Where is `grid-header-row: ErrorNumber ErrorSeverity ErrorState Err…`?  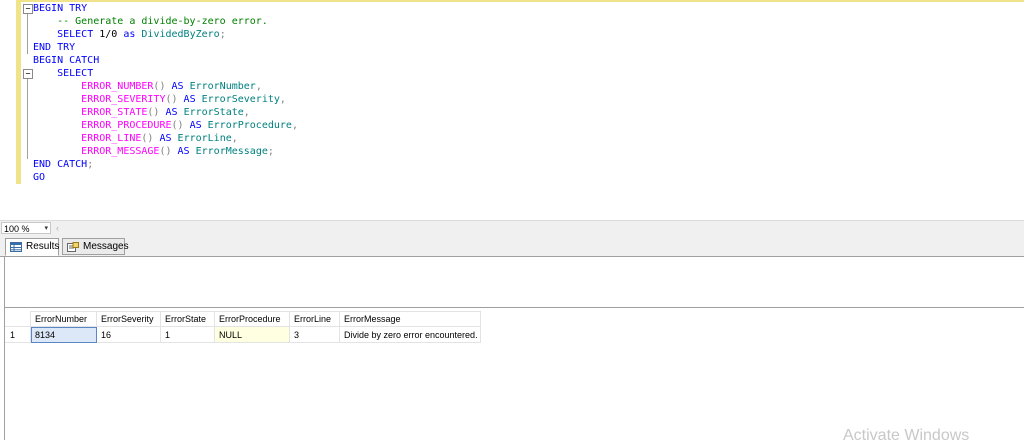 grid-header-row: ErrorNumber ErrorSeverity ErrorState Err… is located at coordinates (243, 319).